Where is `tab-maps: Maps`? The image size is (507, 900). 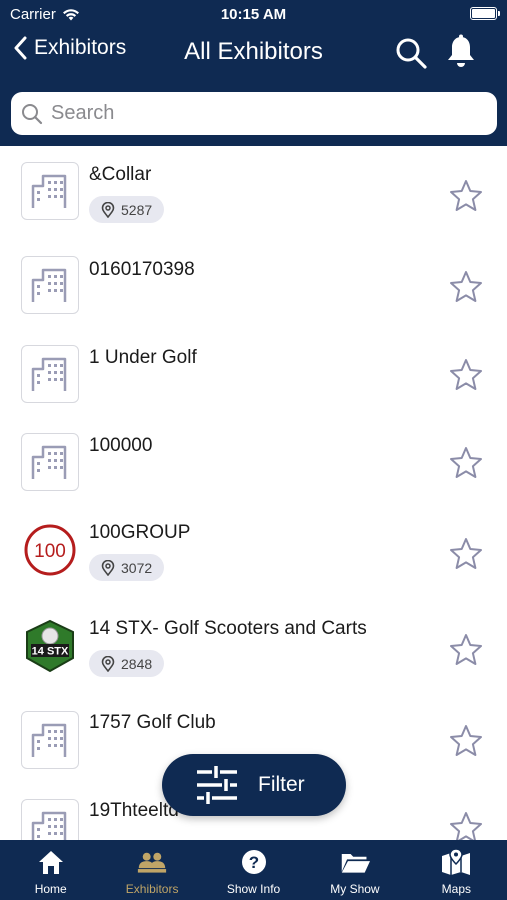 tab-maps: Maps is located at coordinates (456, 870).